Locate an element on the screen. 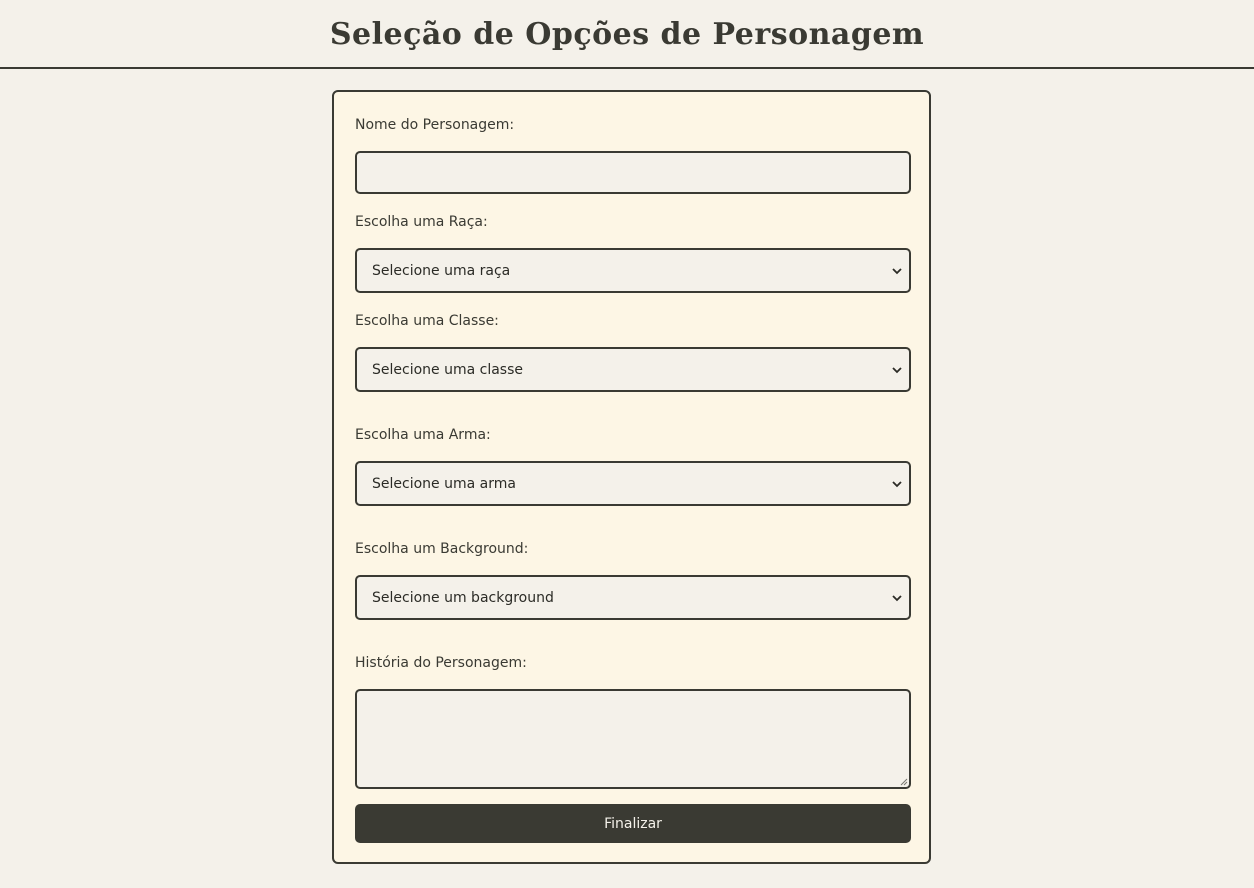  page-title: Seleção de Opções de Personagem is located at coordinates (627, 34).